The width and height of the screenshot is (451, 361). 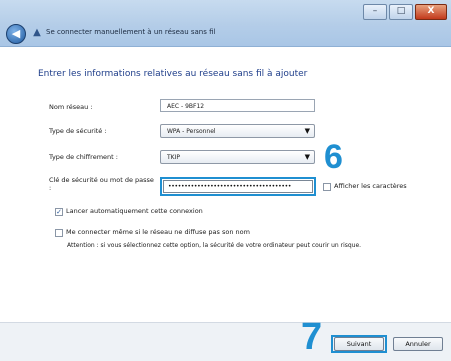 What do you see at coordinates (401, 12) in the screenshot?
I see `maximize-button: □` at bounding box center [401, 12].